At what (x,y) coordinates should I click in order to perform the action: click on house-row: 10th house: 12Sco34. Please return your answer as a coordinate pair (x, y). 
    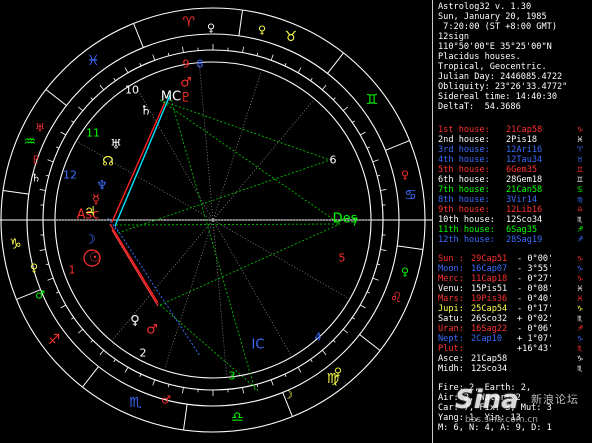
    Looking at the image, I should click on (490, 220).